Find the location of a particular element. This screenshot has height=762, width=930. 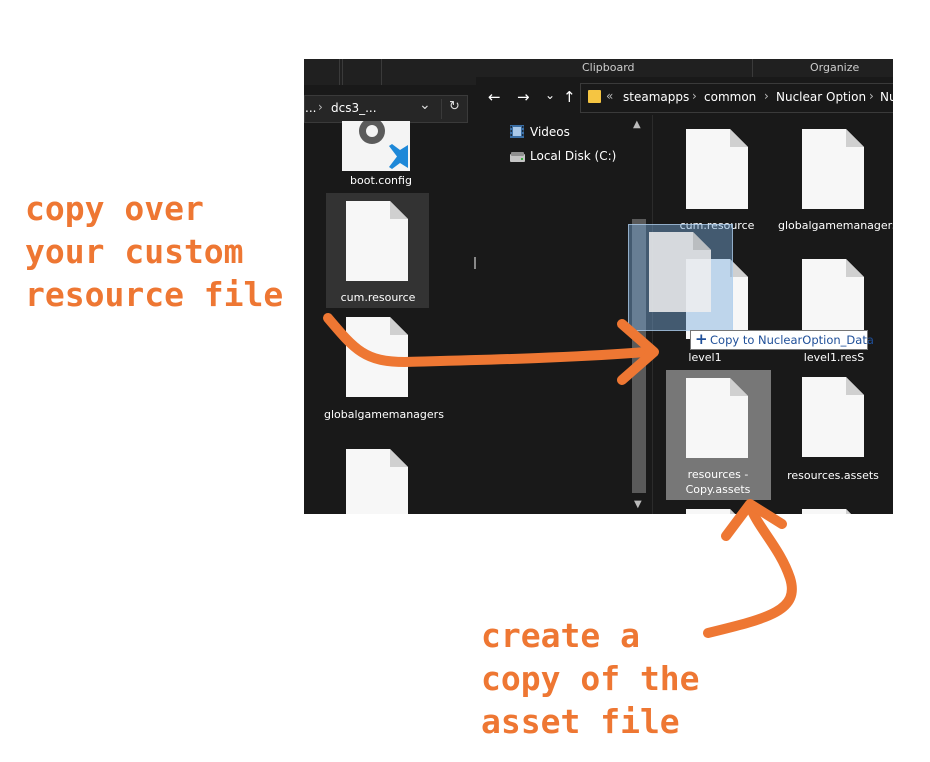

drag-ghost is located at coordinates (680, 277).